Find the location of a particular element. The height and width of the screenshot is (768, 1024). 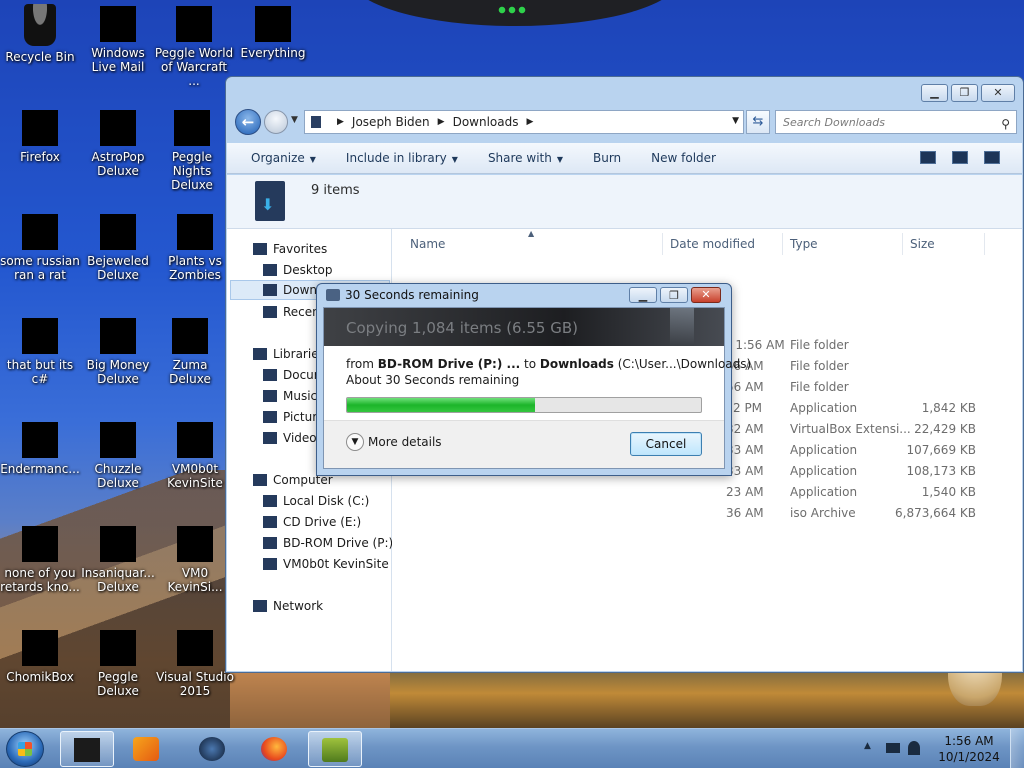

search-input is located at coordinates (883, 122).